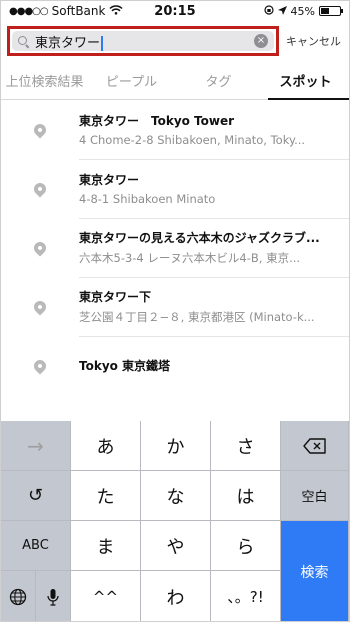 The height and width of the screenshot is (622, 350). I want to click on mic-key, so click(53, 596).